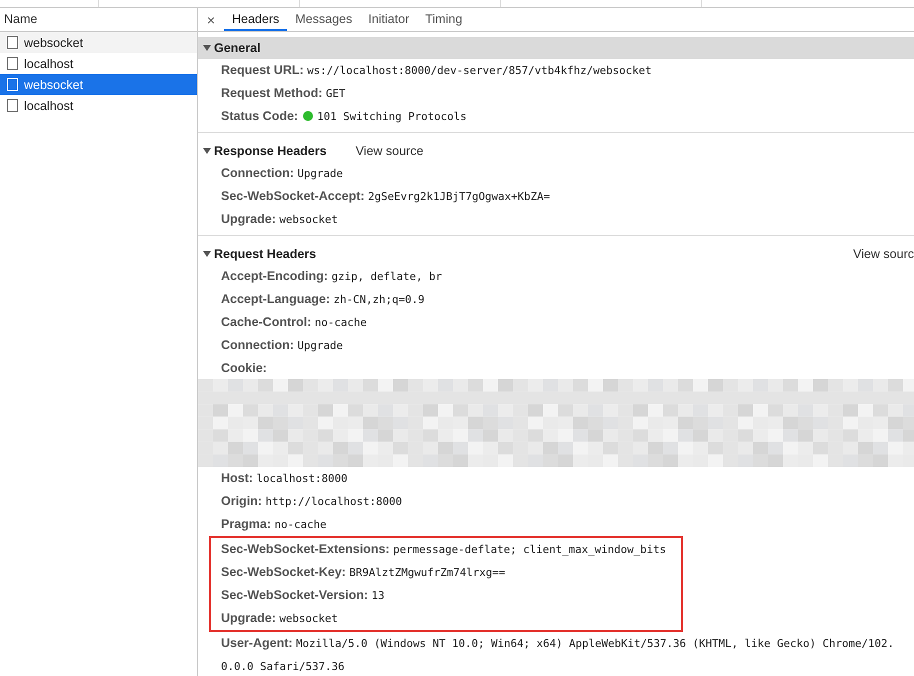  Describe the element at coordinates (294, 322) in the screenshot. I see `header-line: Cache-Control: no-cache` at that location.